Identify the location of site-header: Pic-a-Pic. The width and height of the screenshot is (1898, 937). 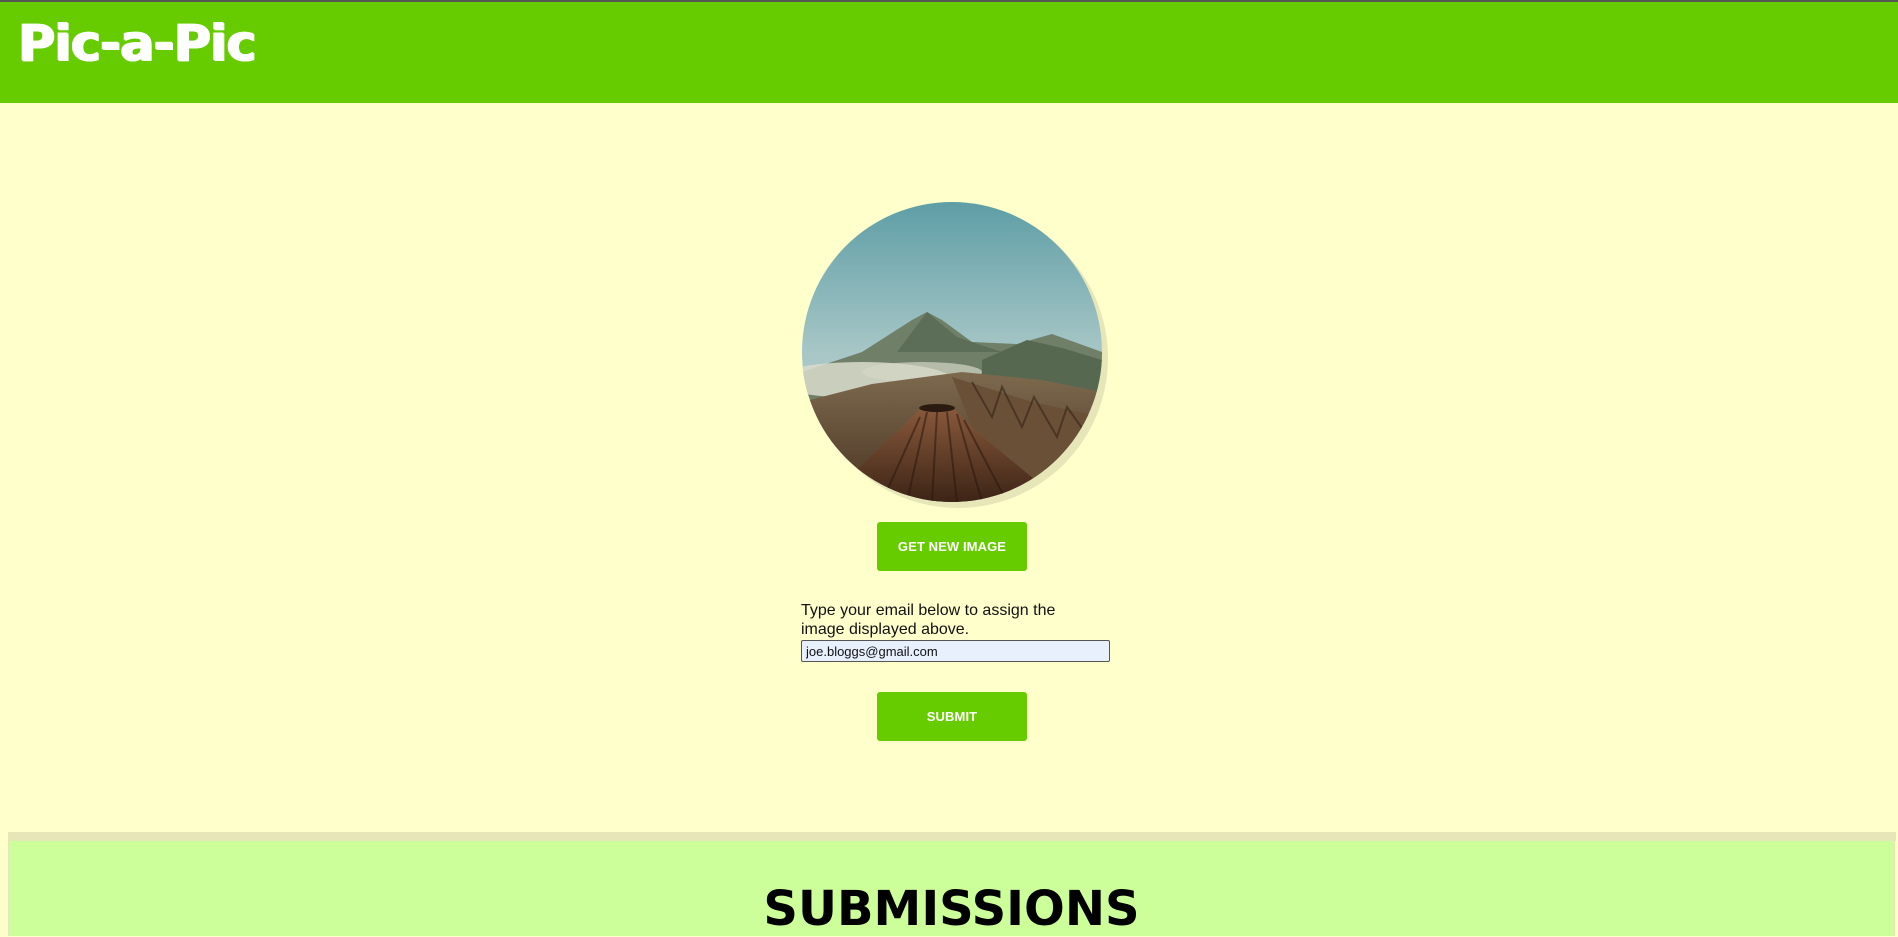
(949, 52).